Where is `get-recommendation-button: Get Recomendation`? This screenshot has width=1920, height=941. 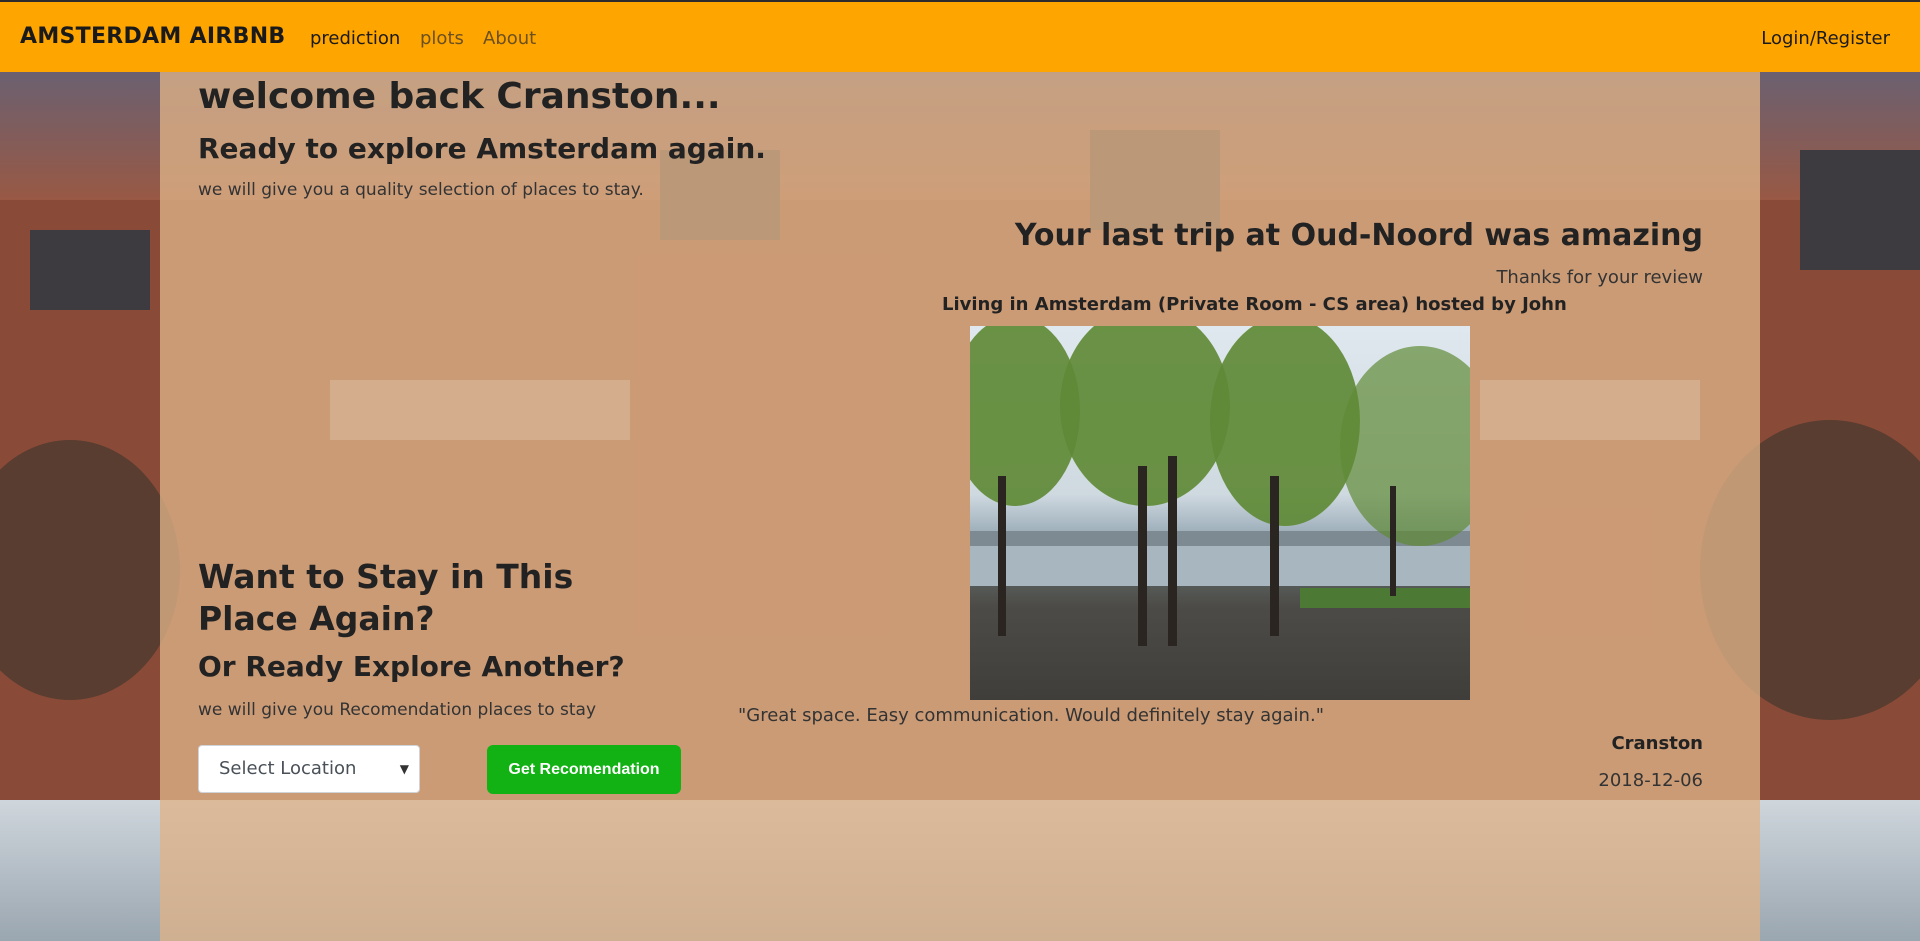 get-recommendation-button: Get Recomendation is located at coordinates (584, 769).